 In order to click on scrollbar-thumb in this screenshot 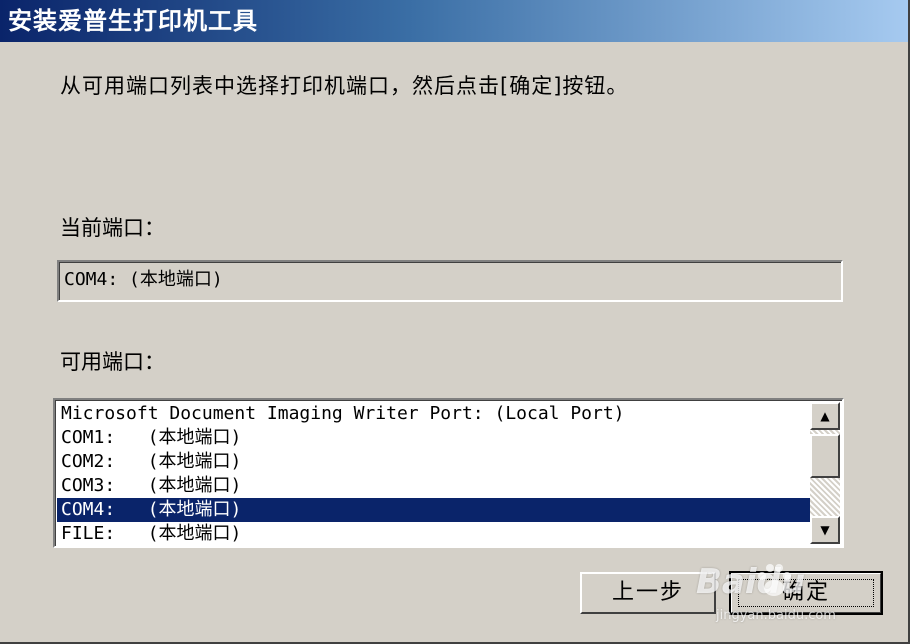, I will do `click(825, 456)`.